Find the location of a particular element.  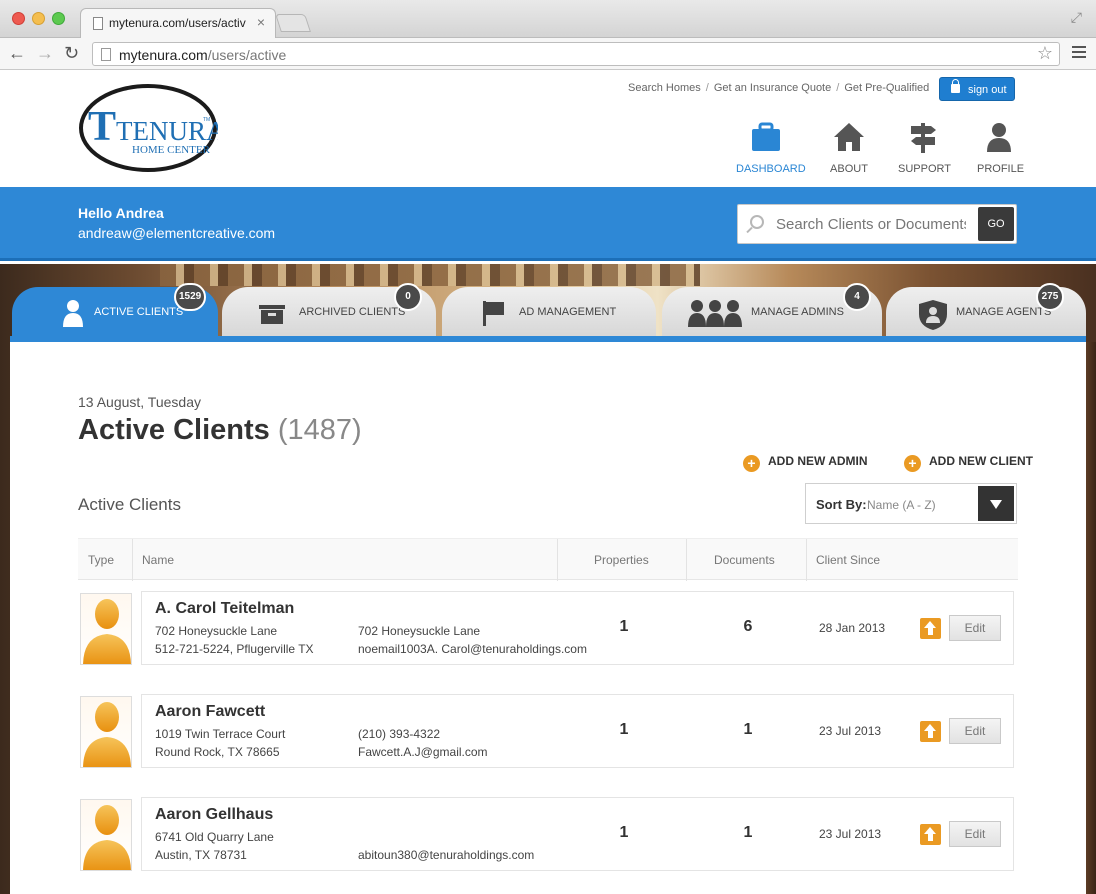

page-title-text: Active Clients is located at coordinates (174, 430).